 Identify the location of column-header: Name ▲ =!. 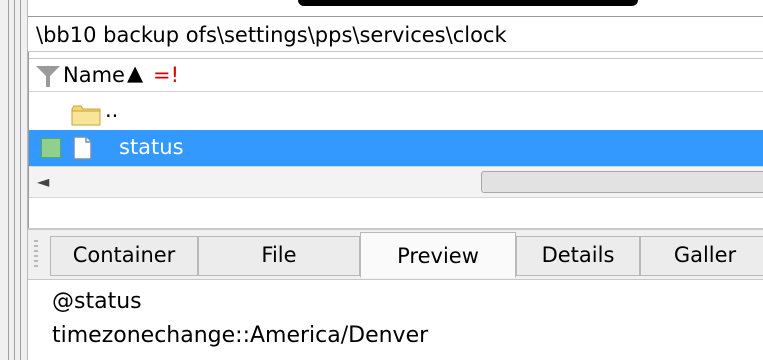
(396, 75).